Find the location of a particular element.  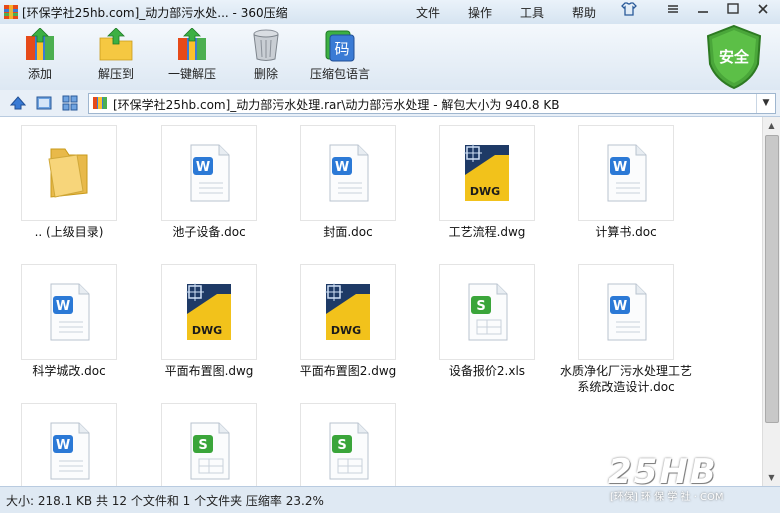

file-name: 工艺流程.dwg is located at coordinates (487, 232).